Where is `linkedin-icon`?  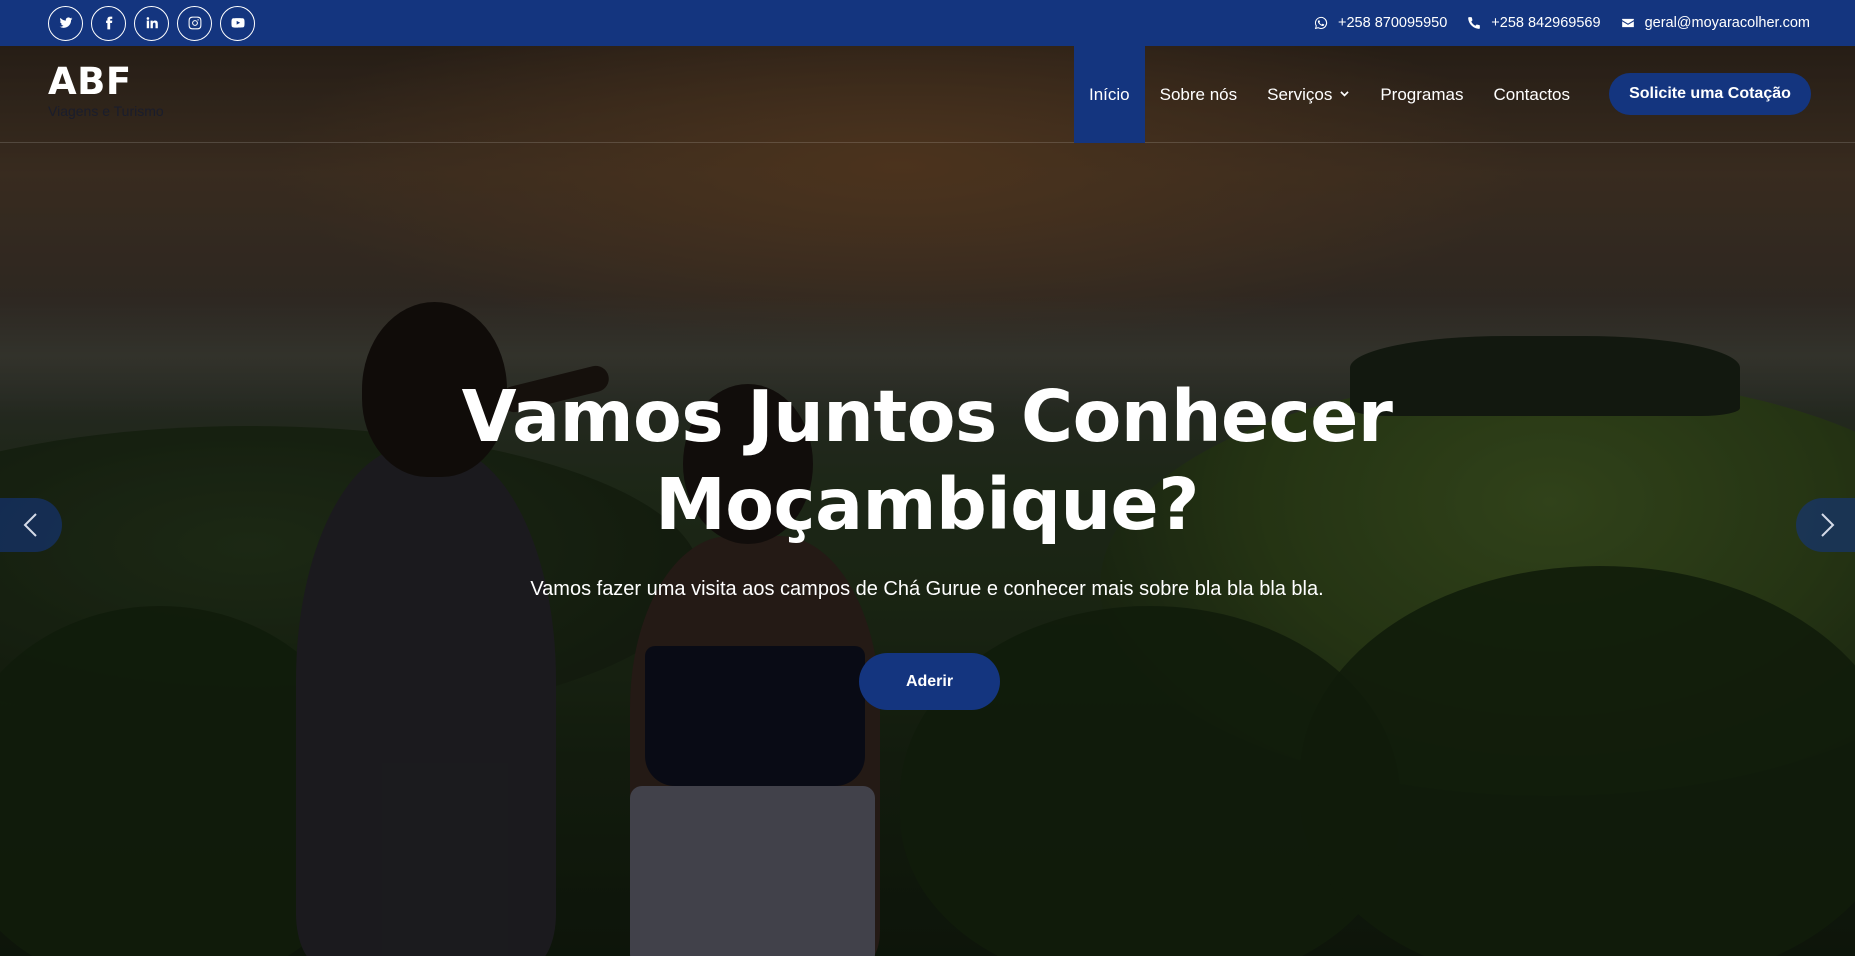
linkedin-icon is located at coordinates (152, 23).